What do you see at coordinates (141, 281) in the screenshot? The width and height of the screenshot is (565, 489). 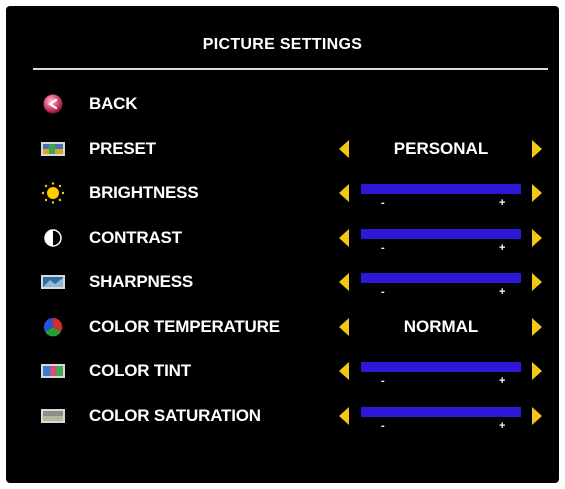 I see `menu-item-label: SHARPNESS` at bounding box center [141, 281].